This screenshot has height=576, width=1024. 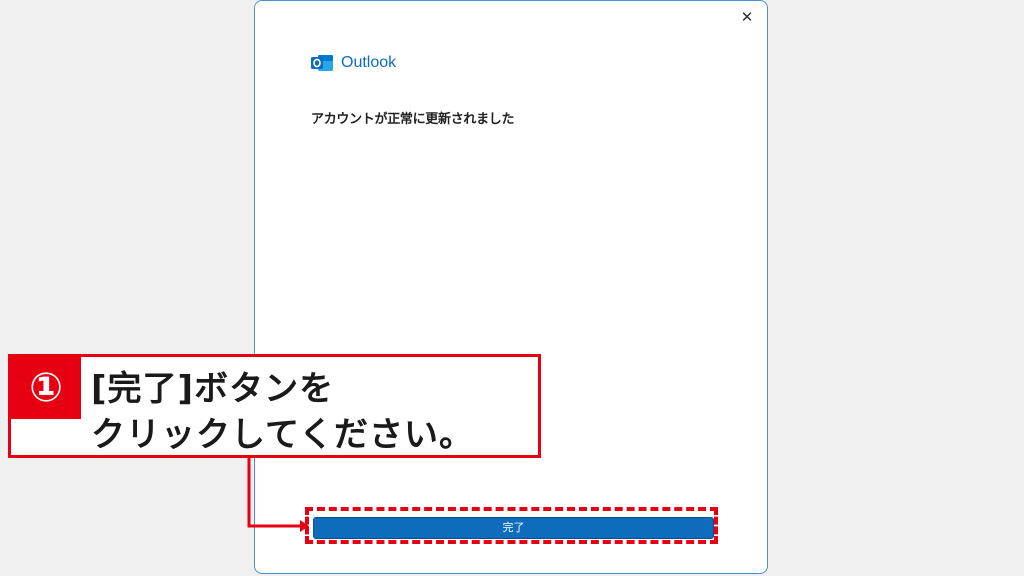 What do you see at coordinates (369, 62) in the screenshot?
I see `brand-label: Outlook` at bounding box center [369, 62].